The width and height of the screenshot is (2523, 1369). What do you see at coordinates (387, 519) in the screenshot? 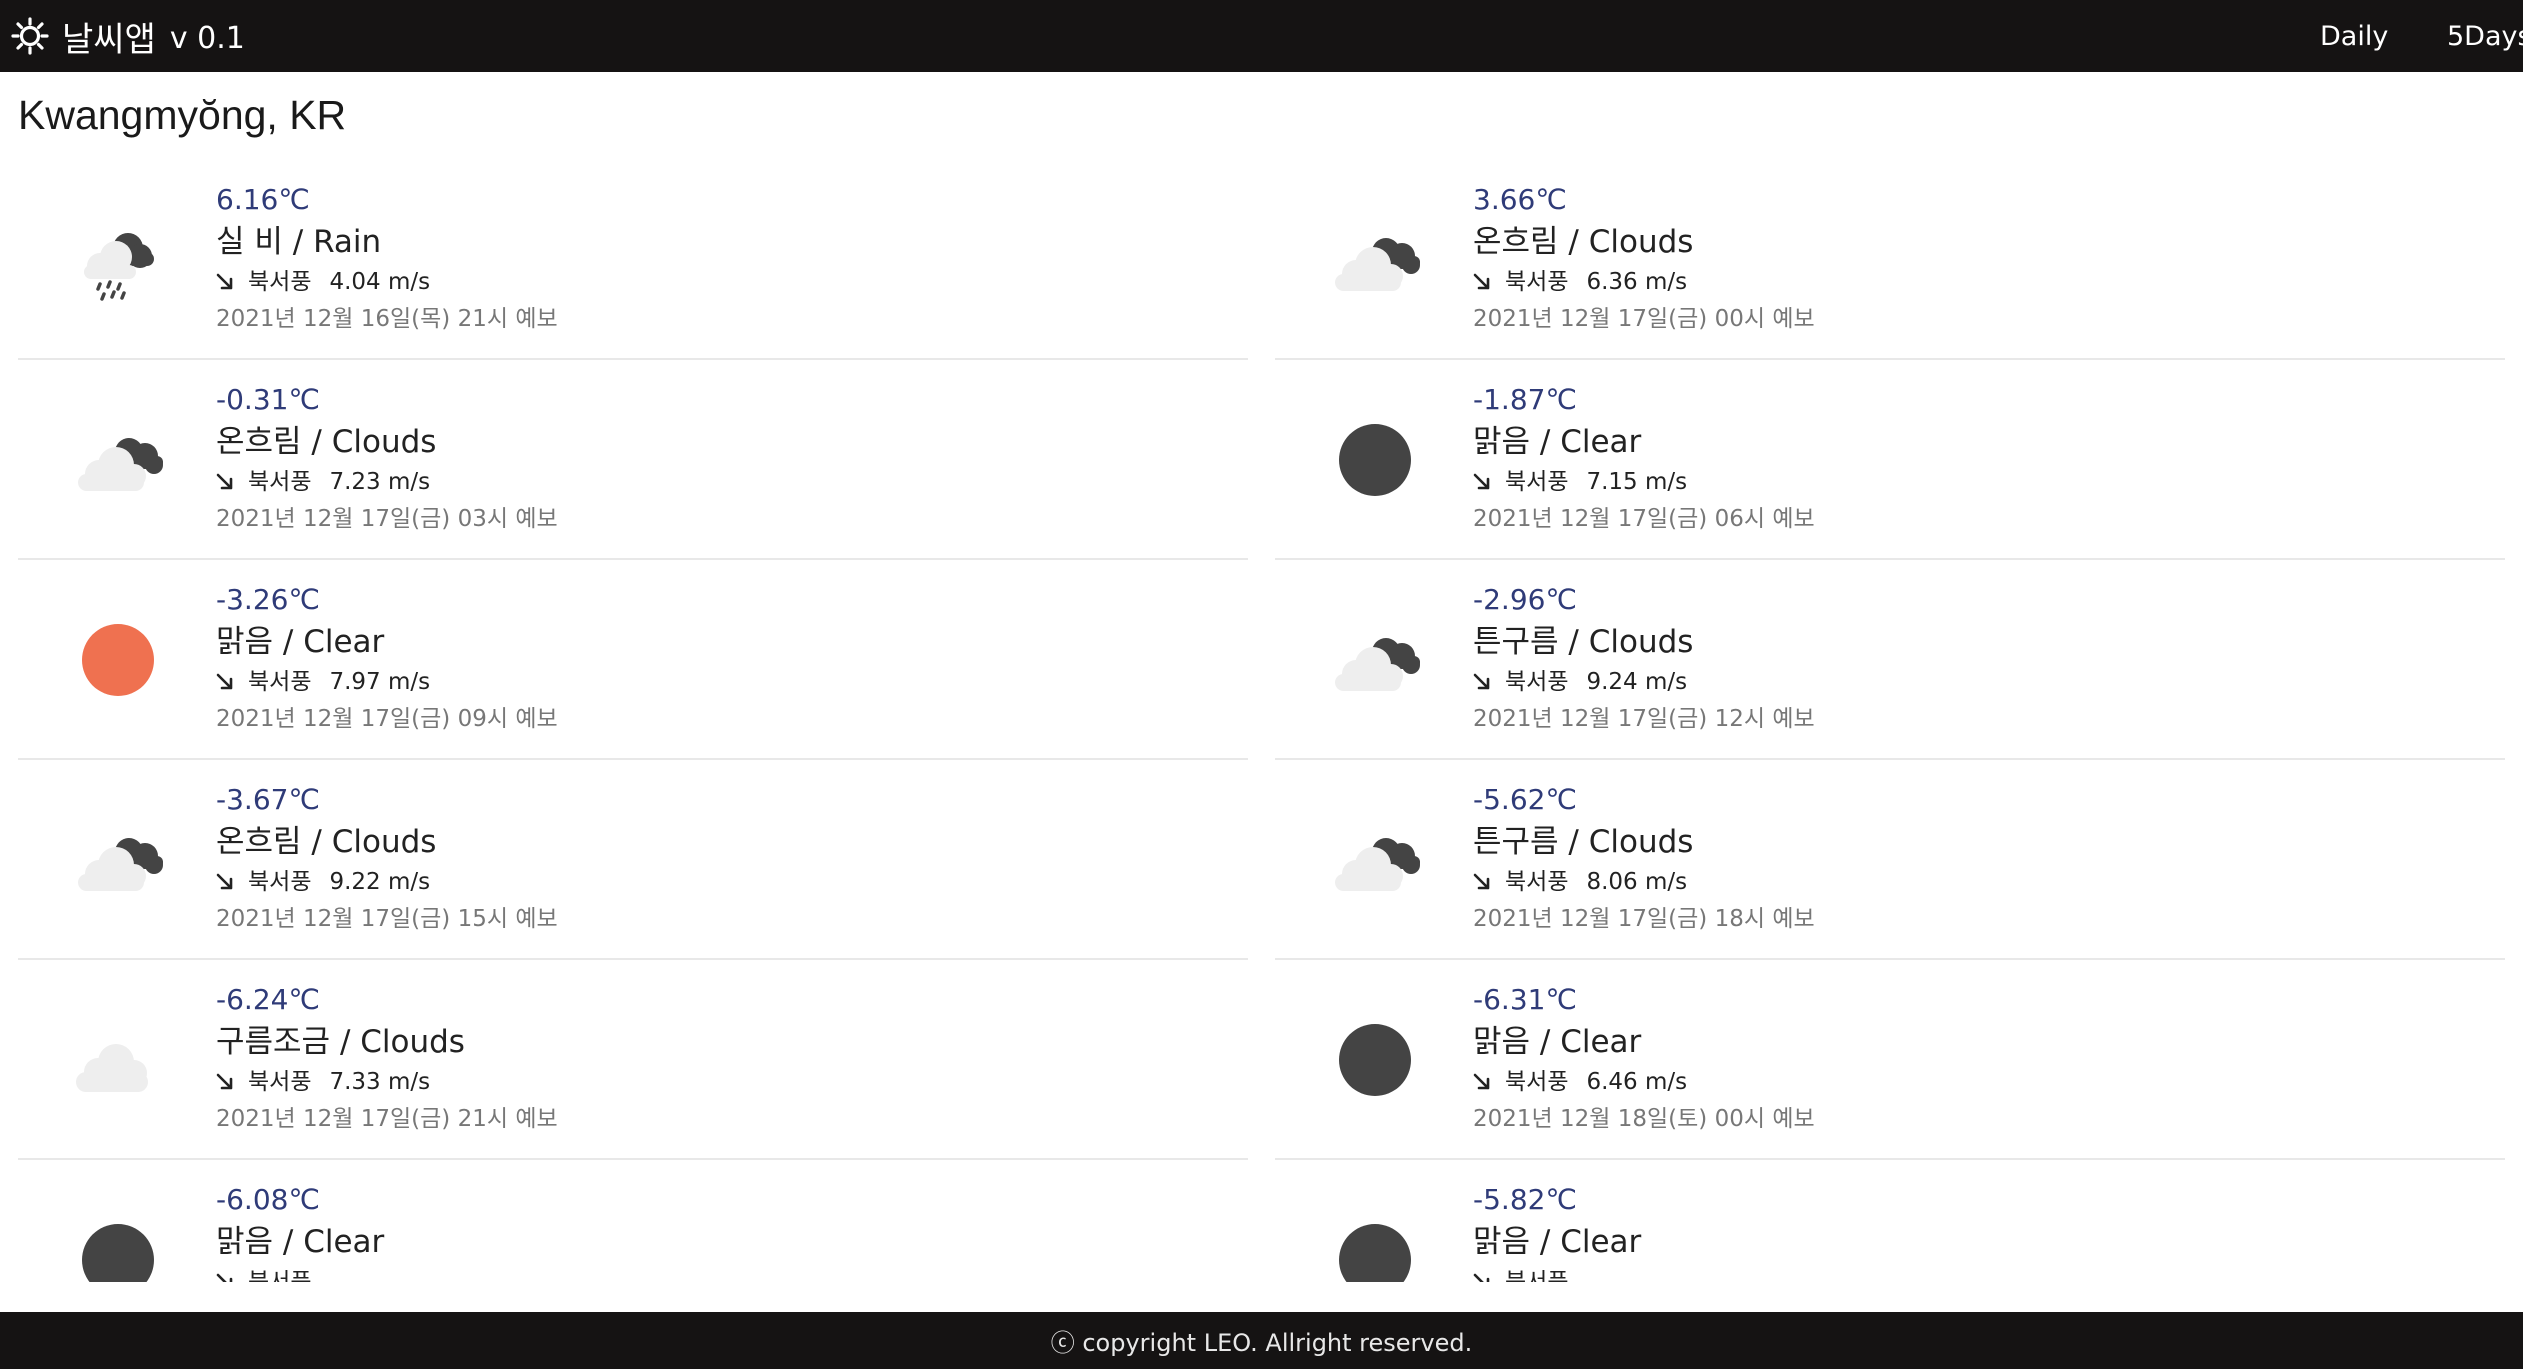
I see `forecast-datetime: 2021년 12월 17일(금) 03시 예보` at bounding box center [387, 519].